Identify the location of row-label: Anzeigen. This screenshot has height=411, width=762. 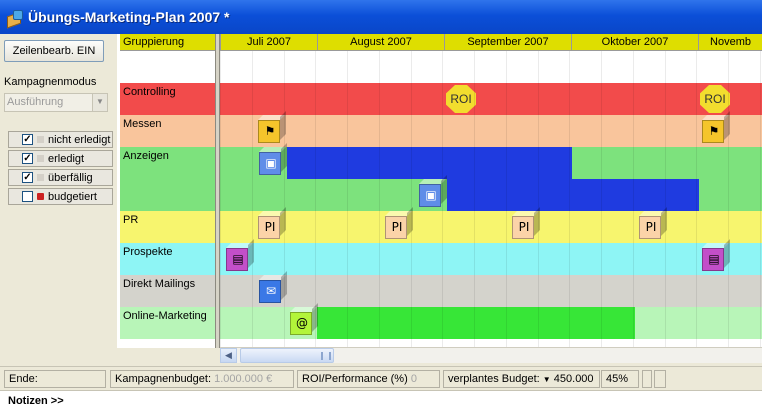
(146, 156).